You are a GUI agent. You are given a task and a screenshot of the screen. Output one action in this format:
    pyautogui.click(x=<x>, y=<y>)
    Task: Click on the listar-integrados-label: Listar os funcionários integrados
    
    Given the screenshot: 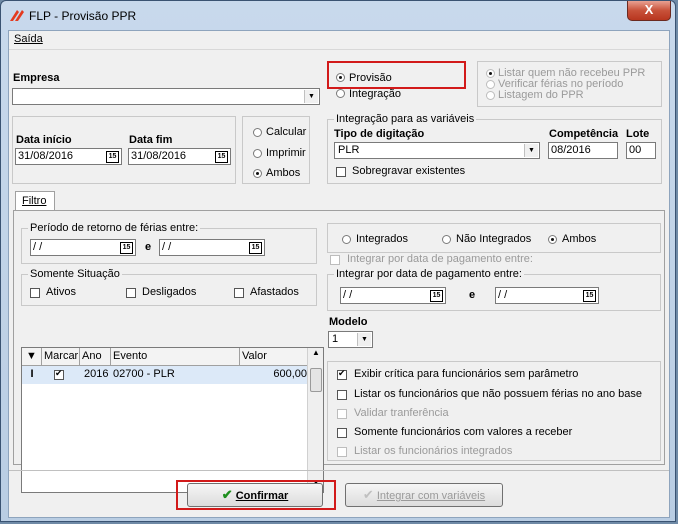 What is the action you would take?
    pyautogui.click(x=433, y=451)
    